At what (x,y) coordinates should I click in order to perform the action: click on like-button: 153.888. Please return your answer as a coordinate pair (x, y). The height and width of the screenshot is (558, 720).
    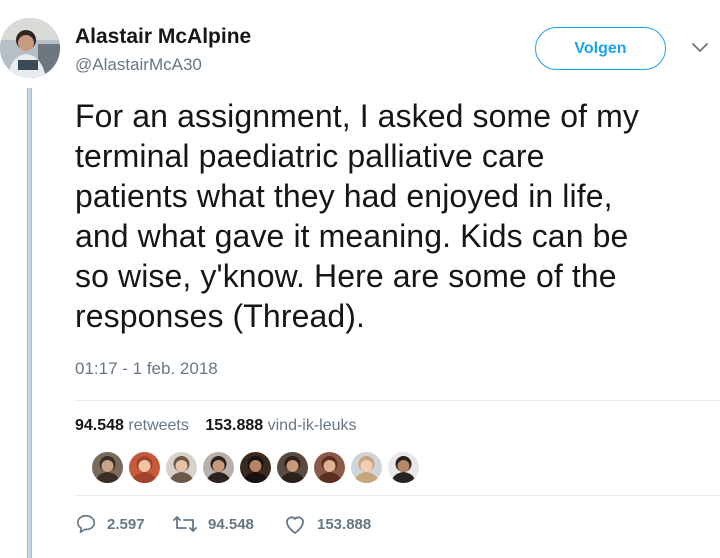
    Looking at the image, I should click on (327, 524).